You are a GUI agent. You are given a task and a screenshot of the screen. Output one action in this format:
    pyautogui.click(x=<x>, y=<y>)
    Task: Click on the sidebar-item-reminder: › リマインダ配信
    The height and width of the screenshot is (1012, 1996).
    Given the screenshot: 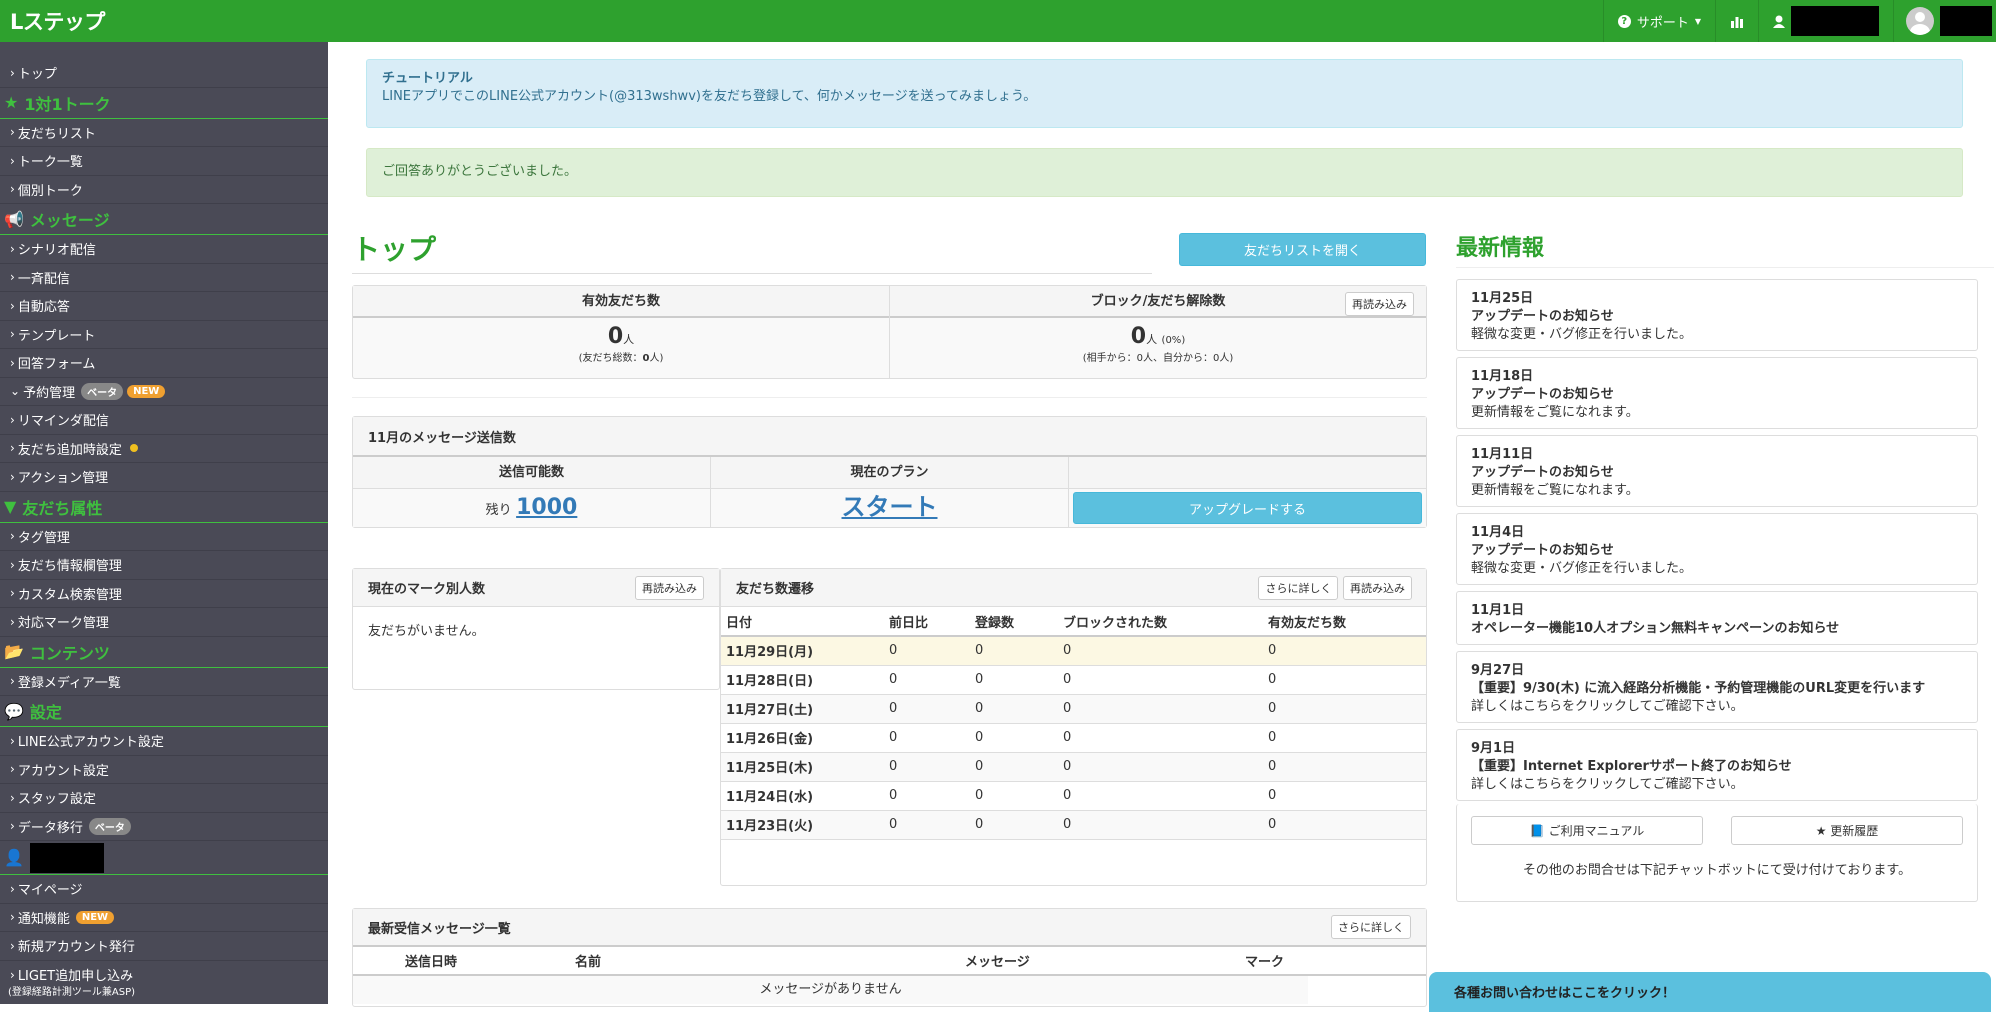 What is the action you would take?
    pyautogui.click(x=164, y=420)
    